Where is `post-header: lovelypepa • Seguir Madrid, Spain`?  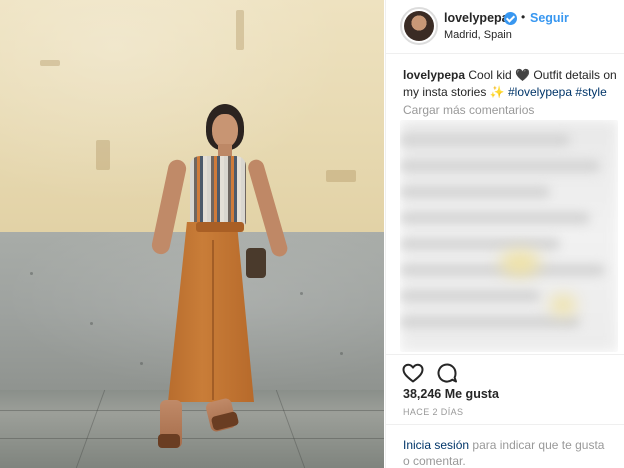
post-header: lovelypepa • Seguir Madrid, Spain is located at coordinates (505, 27).